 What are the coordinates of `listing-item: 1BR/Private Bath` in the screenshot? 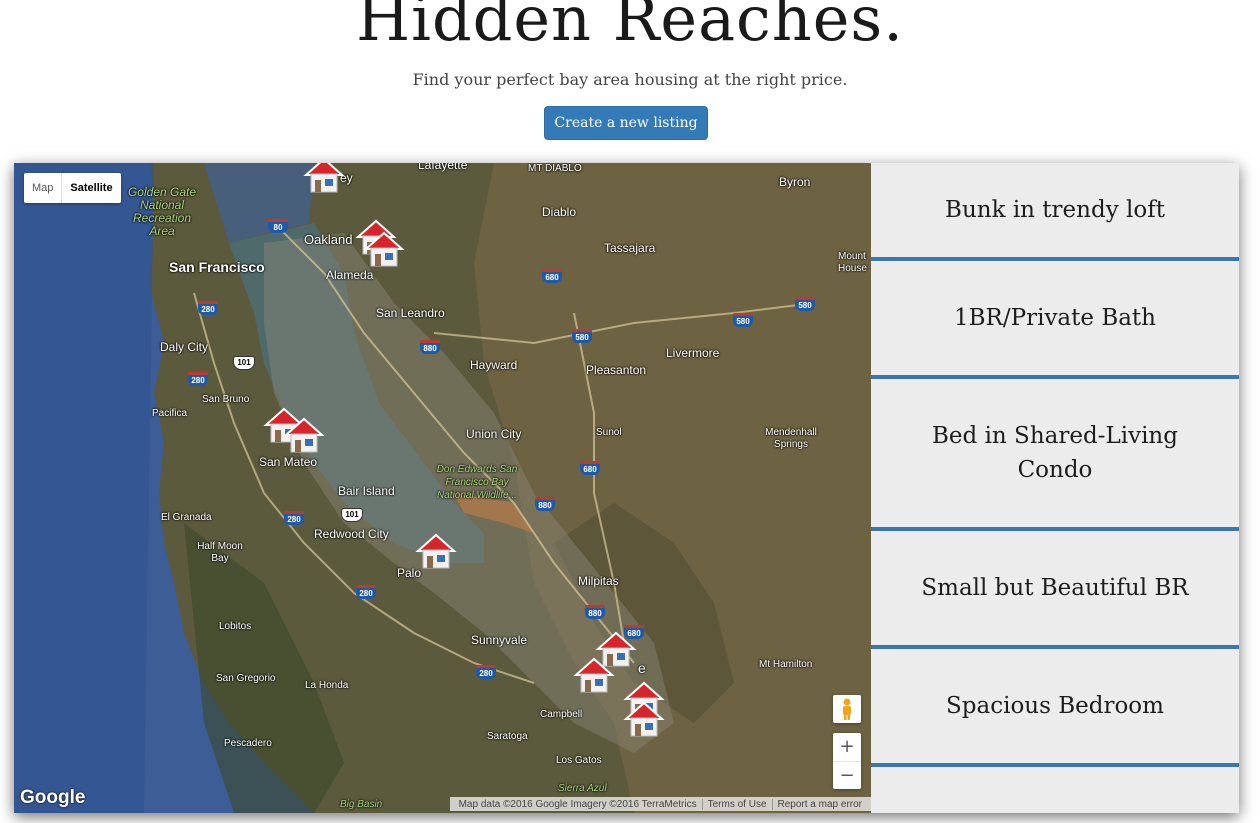 It's located at (1055, 318).